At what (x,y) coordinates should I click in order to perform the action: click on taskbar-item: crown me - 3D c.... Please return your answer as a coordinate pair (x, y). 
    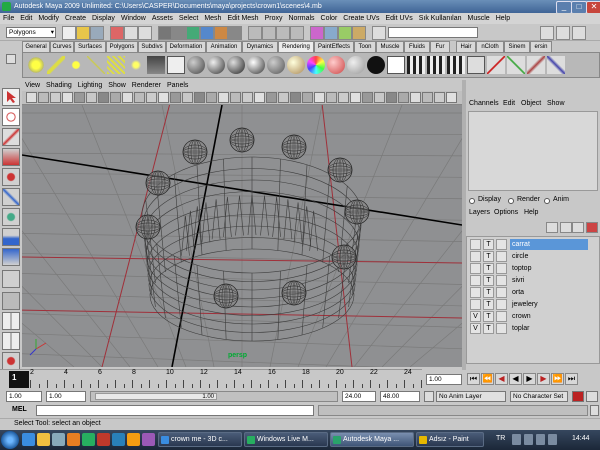
    Looking at the image, I should click on (200, 439).